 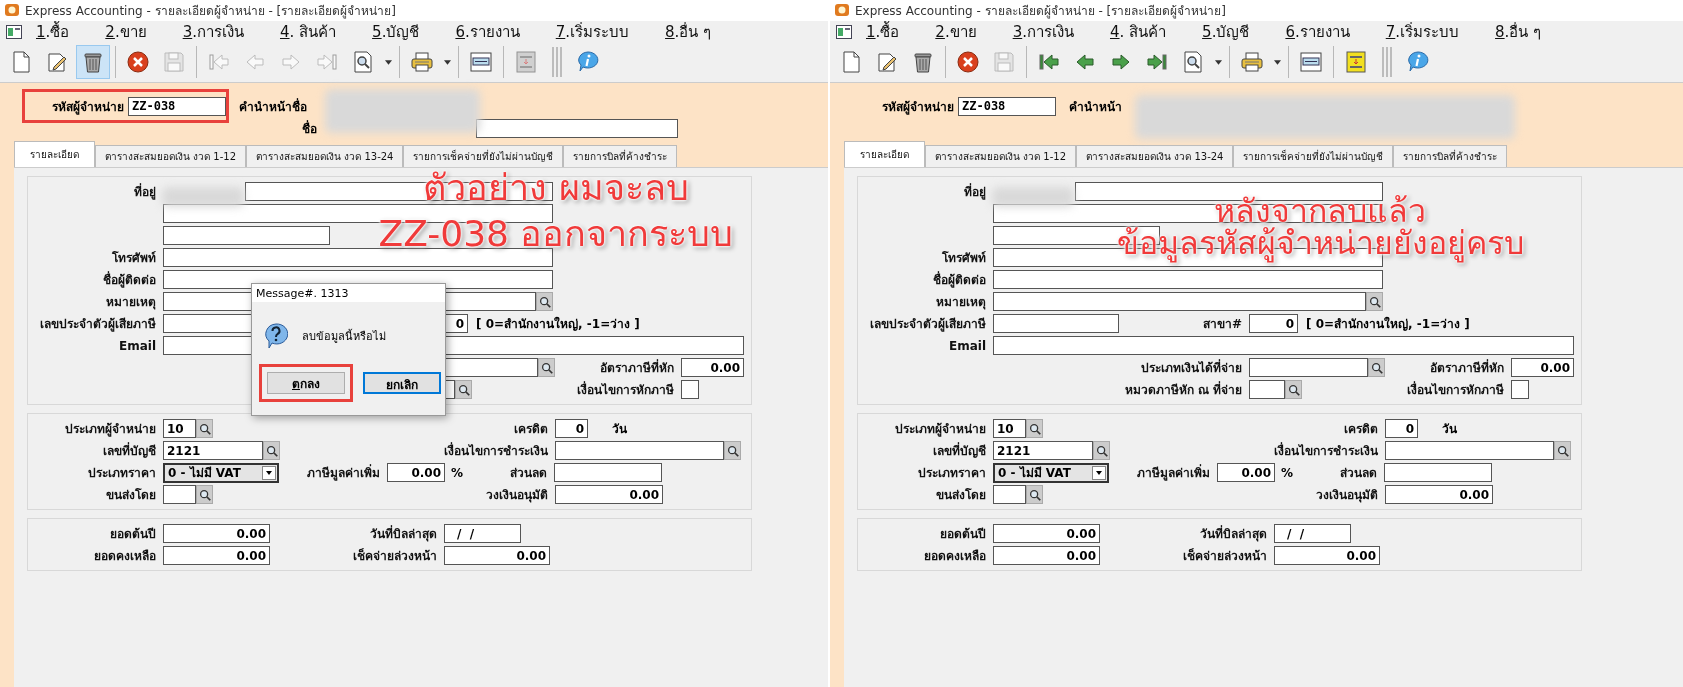 I want to click on annotation-text: ZZ-038 ออกจากระบบ, so click(x=556, y=233).